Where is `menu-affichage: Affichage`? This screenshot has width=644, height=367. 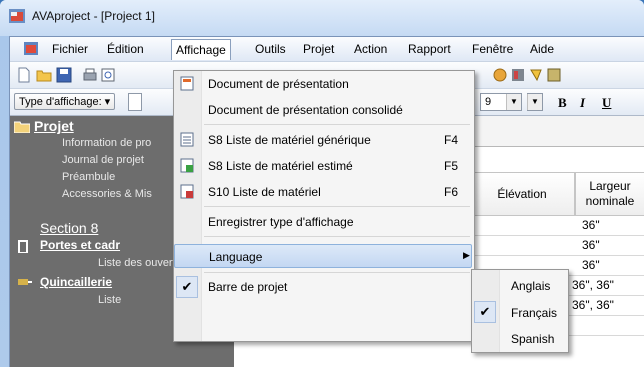 menu-affichage: Affichage is located at coordinates (201, 49).